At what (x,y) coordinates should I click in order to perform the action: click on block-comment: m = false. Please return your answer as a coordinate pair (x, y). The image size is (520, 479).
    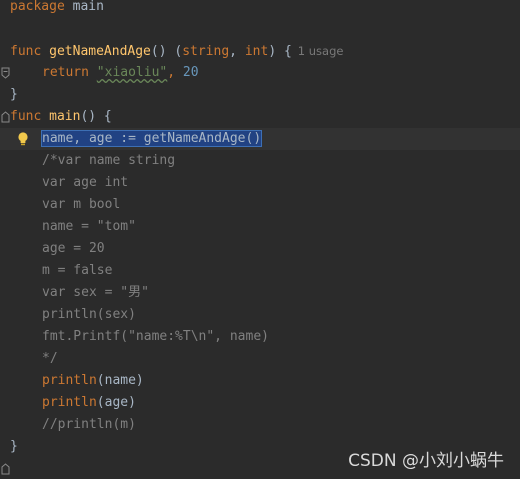
    Looking at the image, I should click on (77, 270).